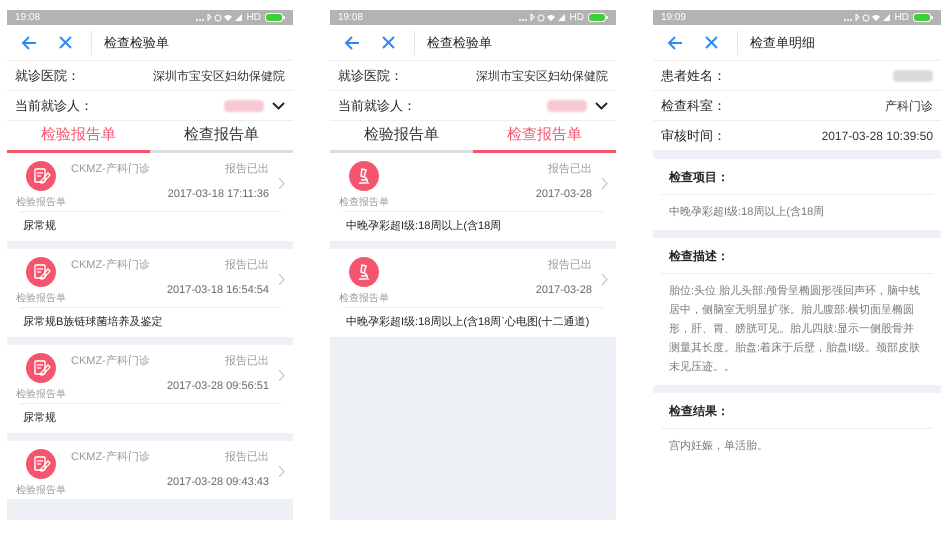 The height and width of the screenshot is (542, 951). I want to click on report-item: 检验报告单 CKMZ-产科门诊 报告已出 2017-03-28 09:56:51, so click(150, 374).